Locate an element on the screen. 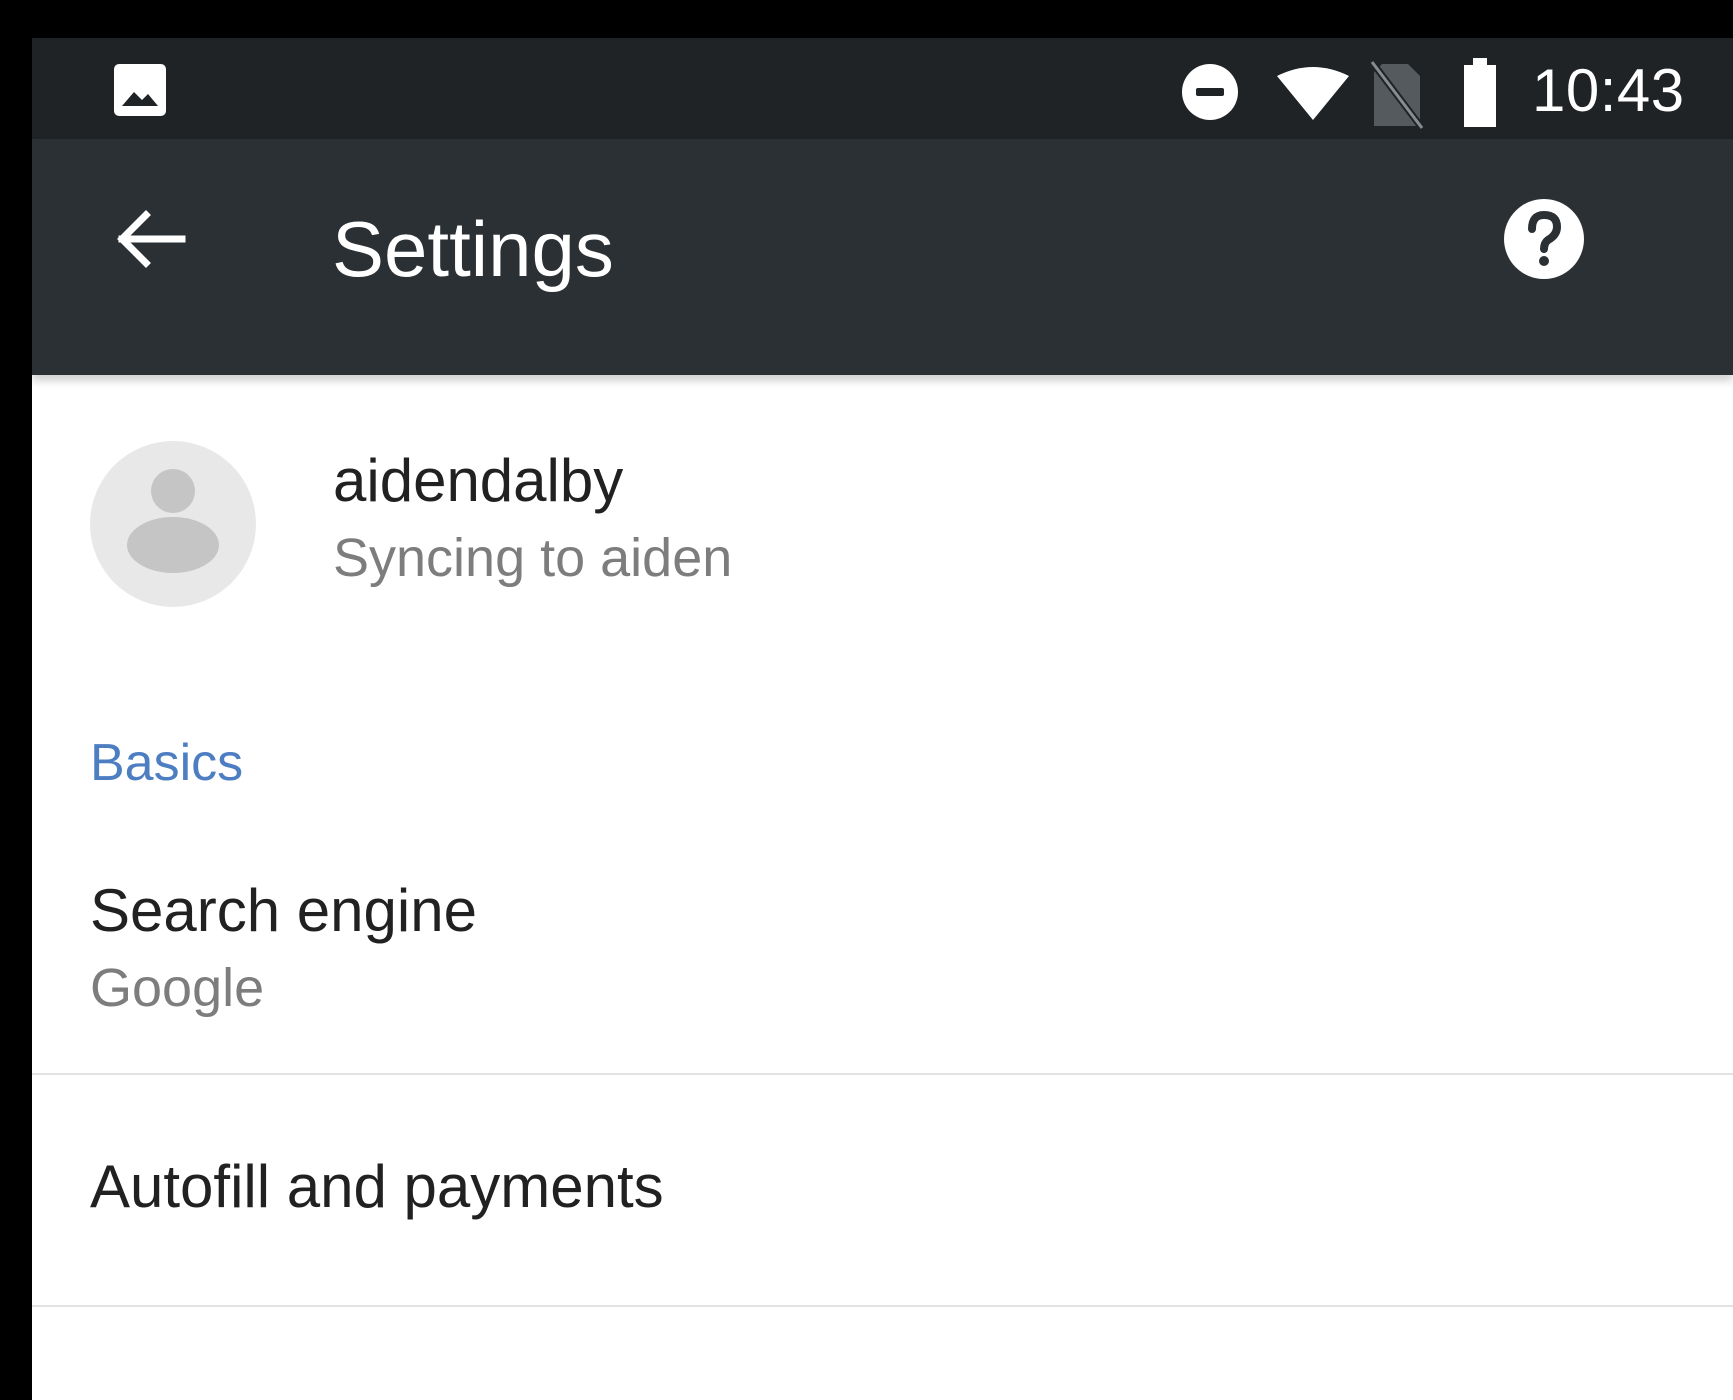  page-title: Settings is located at coordinates (473, 249).